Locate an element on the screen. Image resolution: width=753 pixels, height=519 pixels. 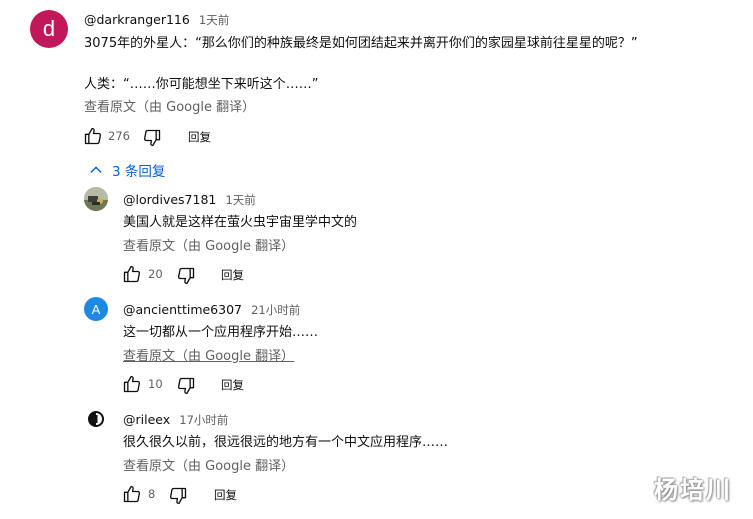
reply-header: @ancienttime6307 21小时前 is located at coordinates (211, 308).